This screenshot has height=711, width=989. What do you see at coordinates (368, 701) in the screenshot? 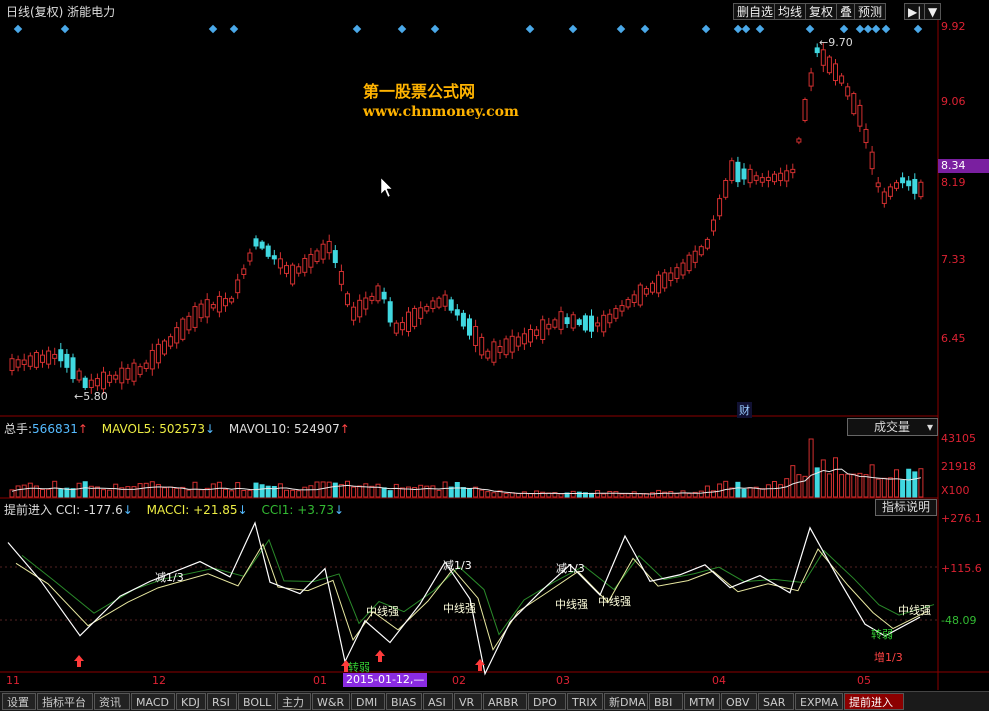
I see `tab-9: DMI` at bounding box center [368, 701].